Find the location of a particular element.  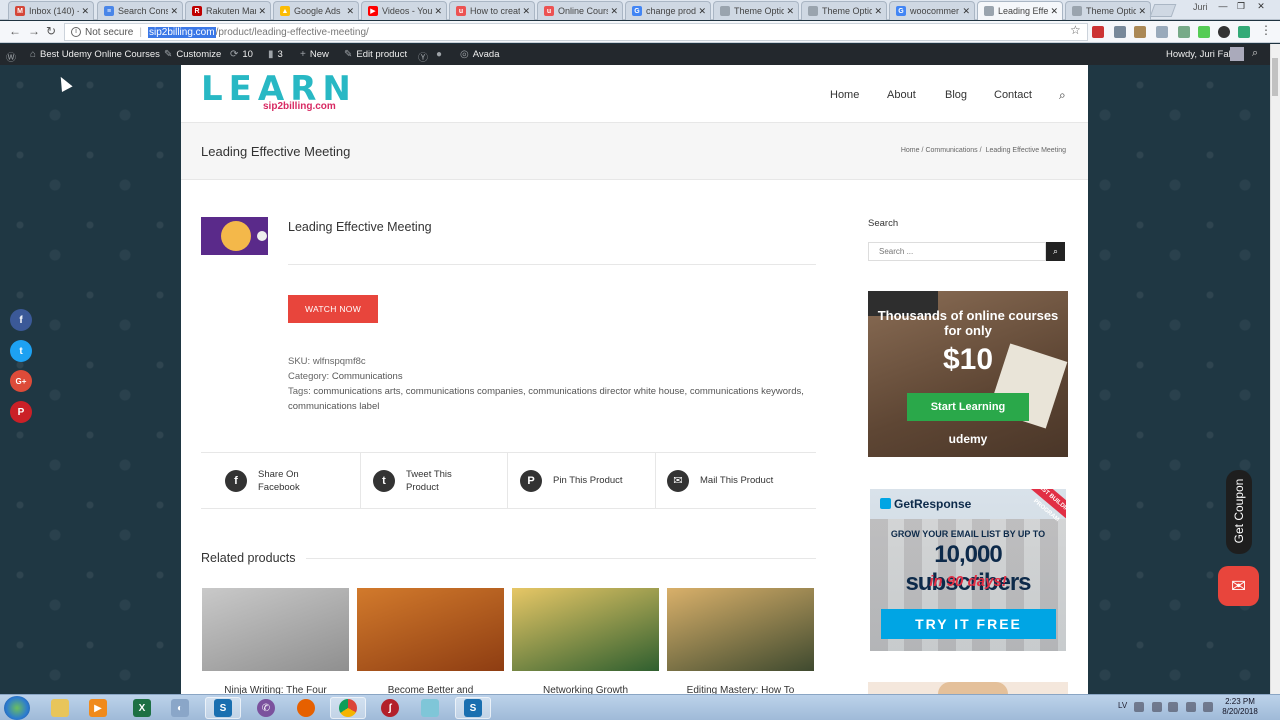

admin-greeting: Howdy, Juri Fab is located at coordinates (1200, 54).